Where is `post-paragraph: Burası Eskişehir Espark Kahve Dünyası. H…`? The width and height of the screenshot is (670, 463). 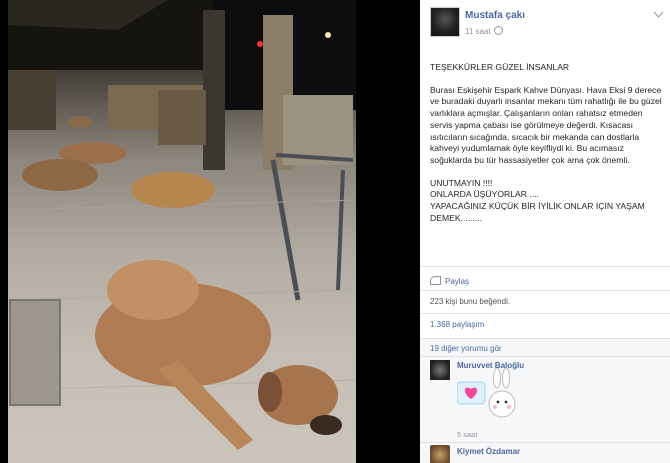 post-paragraph: Burası Eskişehir Espark Kahve Dünyası. H… is located at coordinates (546, 124).